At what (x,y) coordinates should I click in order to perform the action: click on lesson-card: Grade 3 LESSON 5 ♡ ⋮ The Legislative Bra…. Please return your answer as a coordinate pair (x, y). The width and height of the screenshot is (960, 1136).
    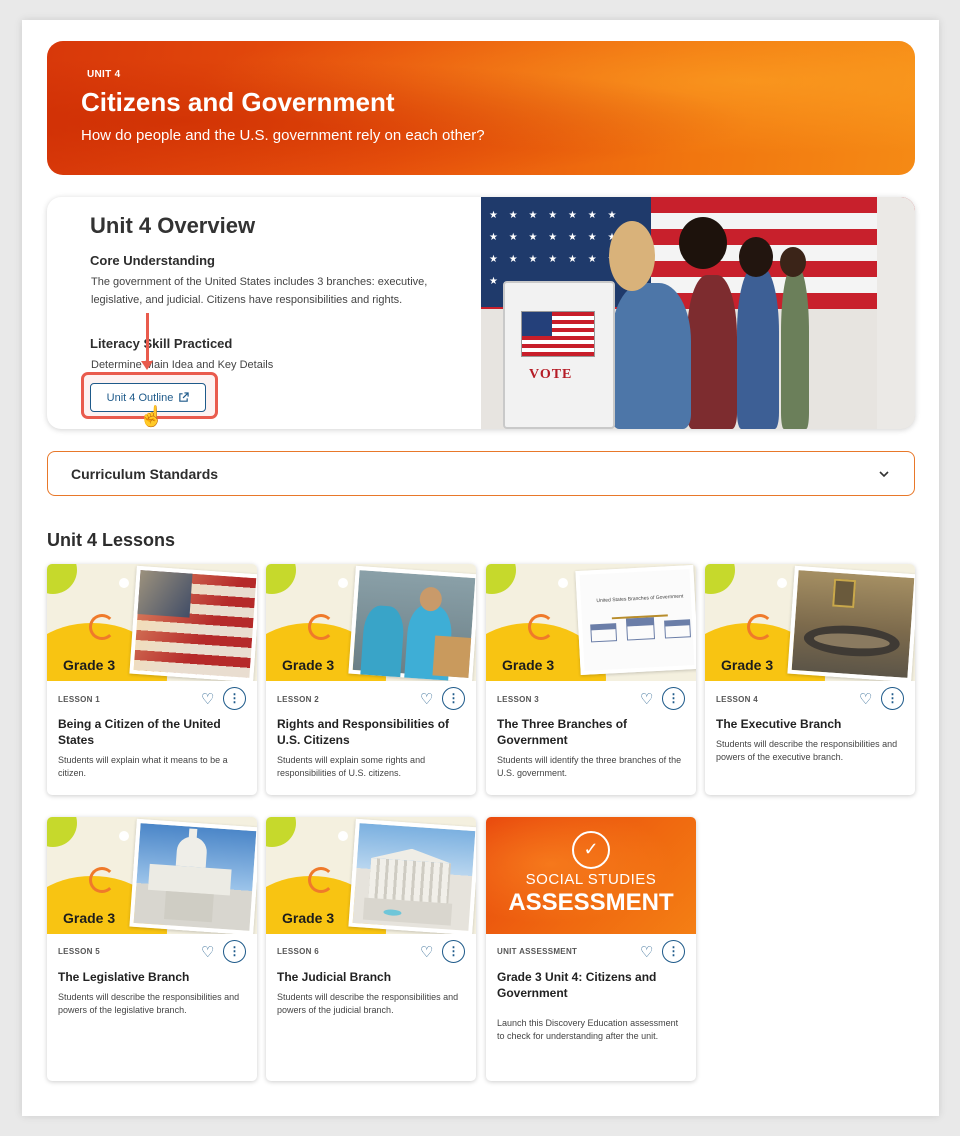
    Looking at the image, I should click on (152, 949).